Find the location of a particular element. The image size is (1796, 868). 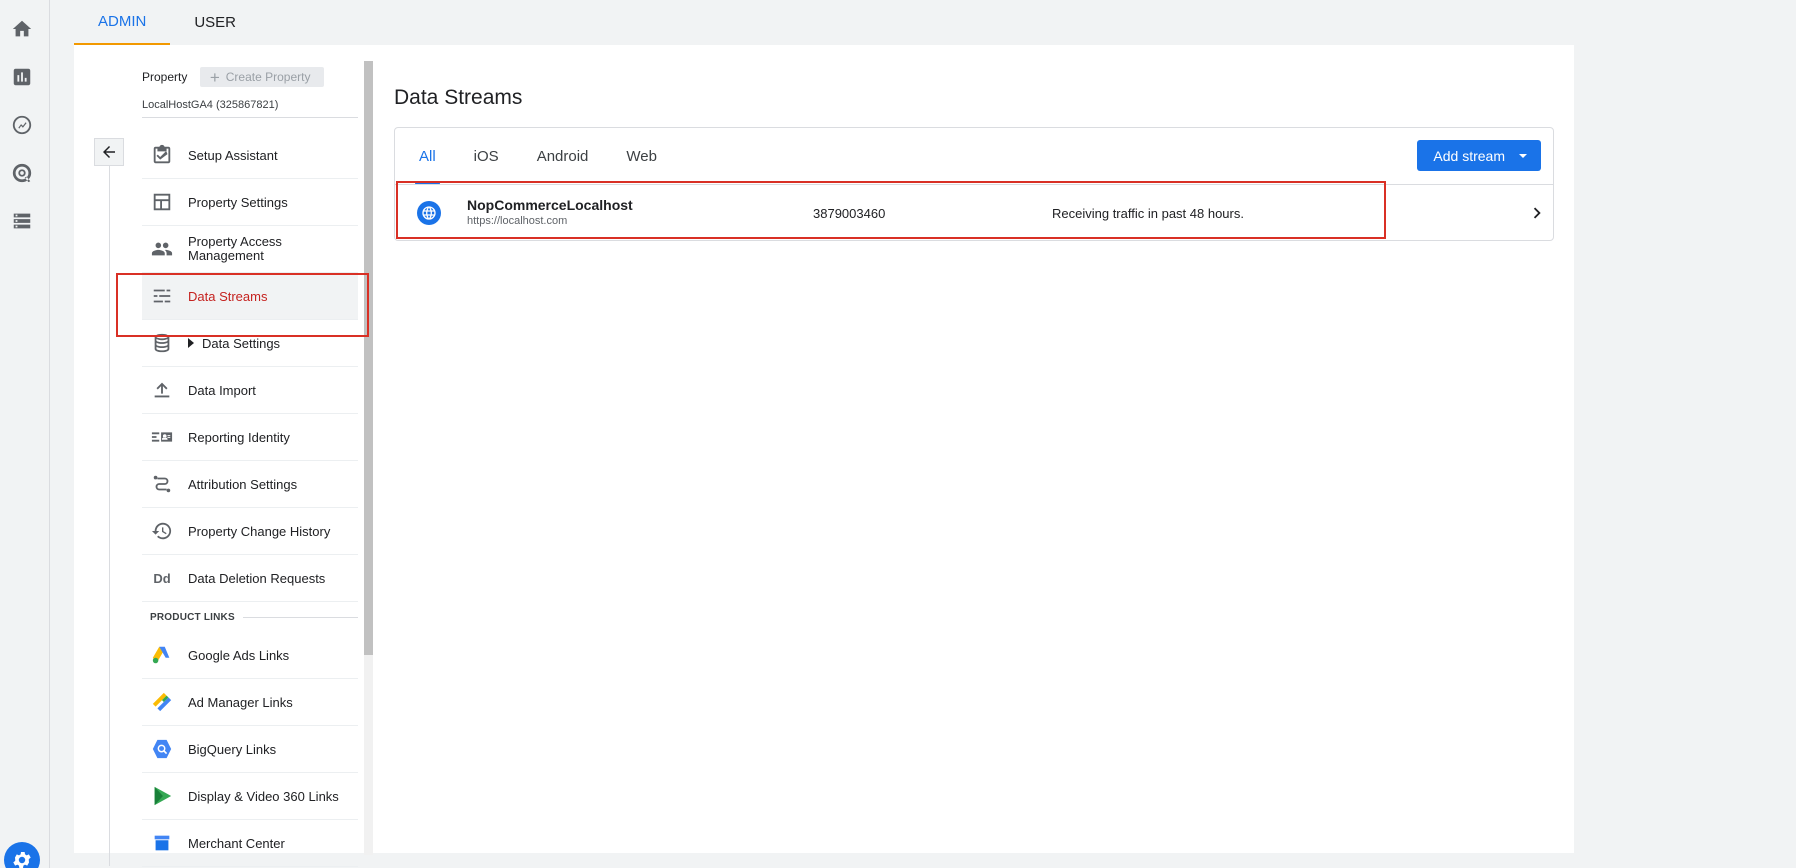

property-name: LocalHostGA4 (325867821) is located at coordinates (250, 108).